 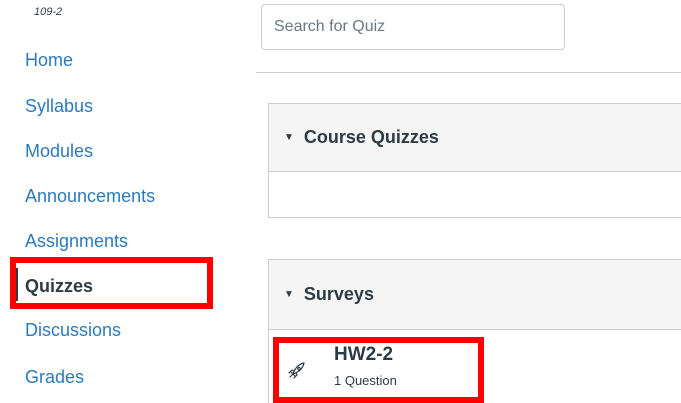 What do you see at coordinates (363, 355) in the screenshot?
I see `quiz-title-link: HW2-2` at bounding box center [363, 355].